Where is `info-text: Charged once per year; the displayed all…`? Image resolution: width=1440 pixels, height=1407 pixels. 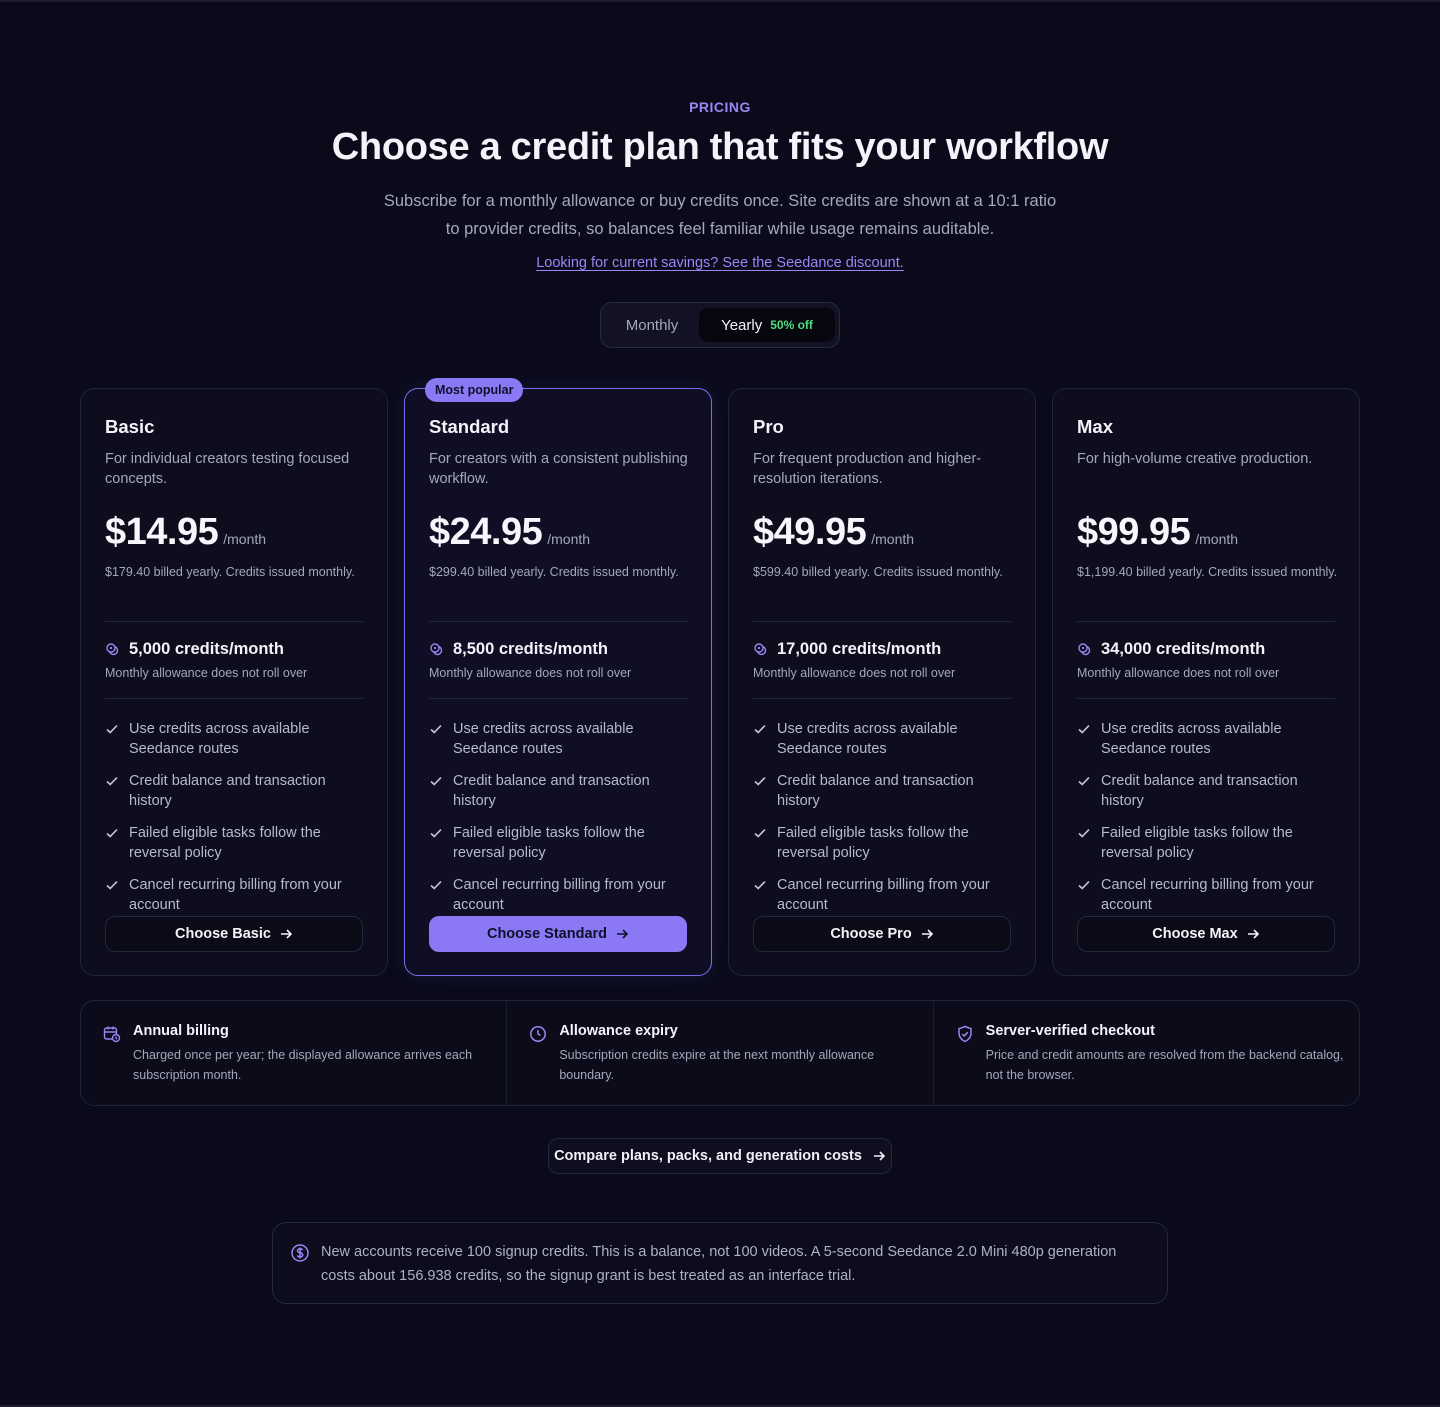
info-text: Charged once per year; the displayed all… is located at coordinates (303, 1065).